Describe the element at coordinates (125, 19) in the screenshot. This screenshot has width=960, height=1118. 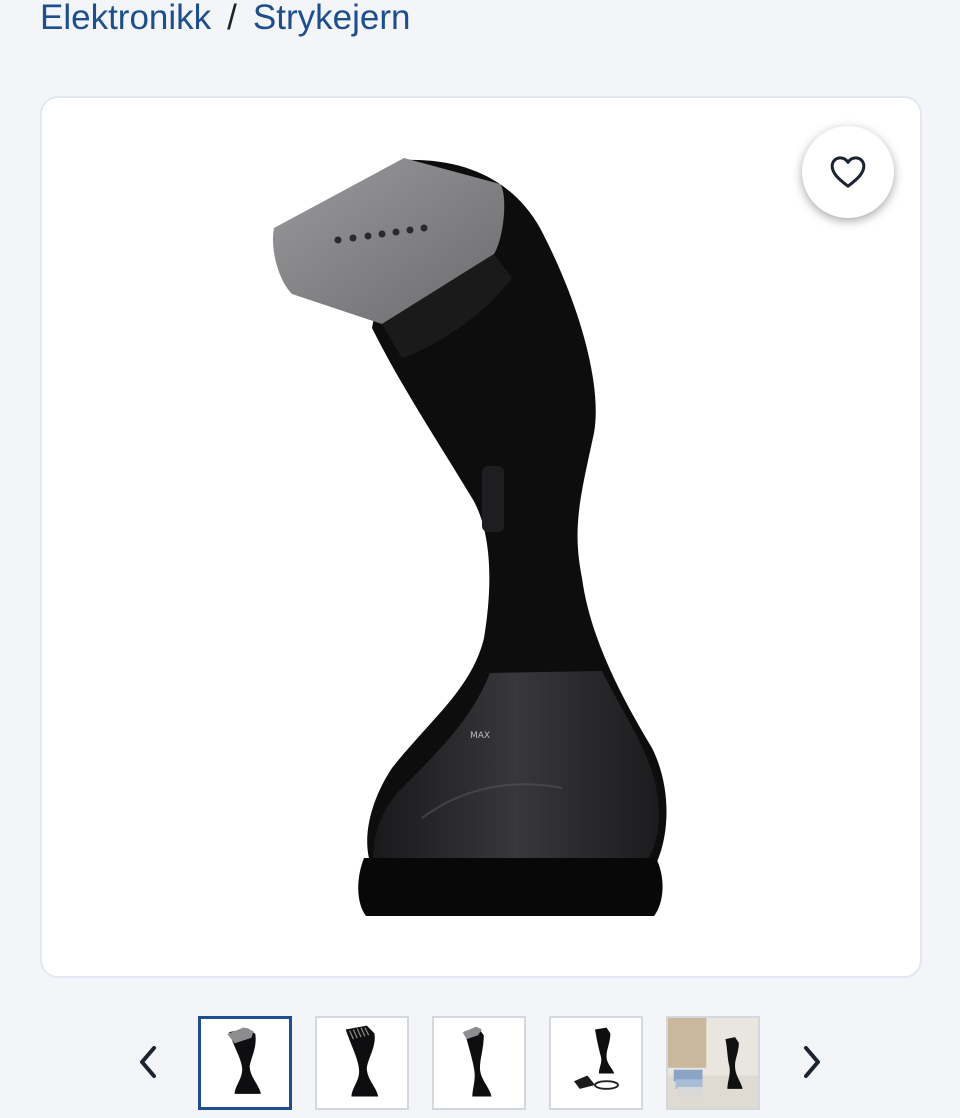
I see `breadcrumb-link-elektronikk: Elektronikk` at that location.